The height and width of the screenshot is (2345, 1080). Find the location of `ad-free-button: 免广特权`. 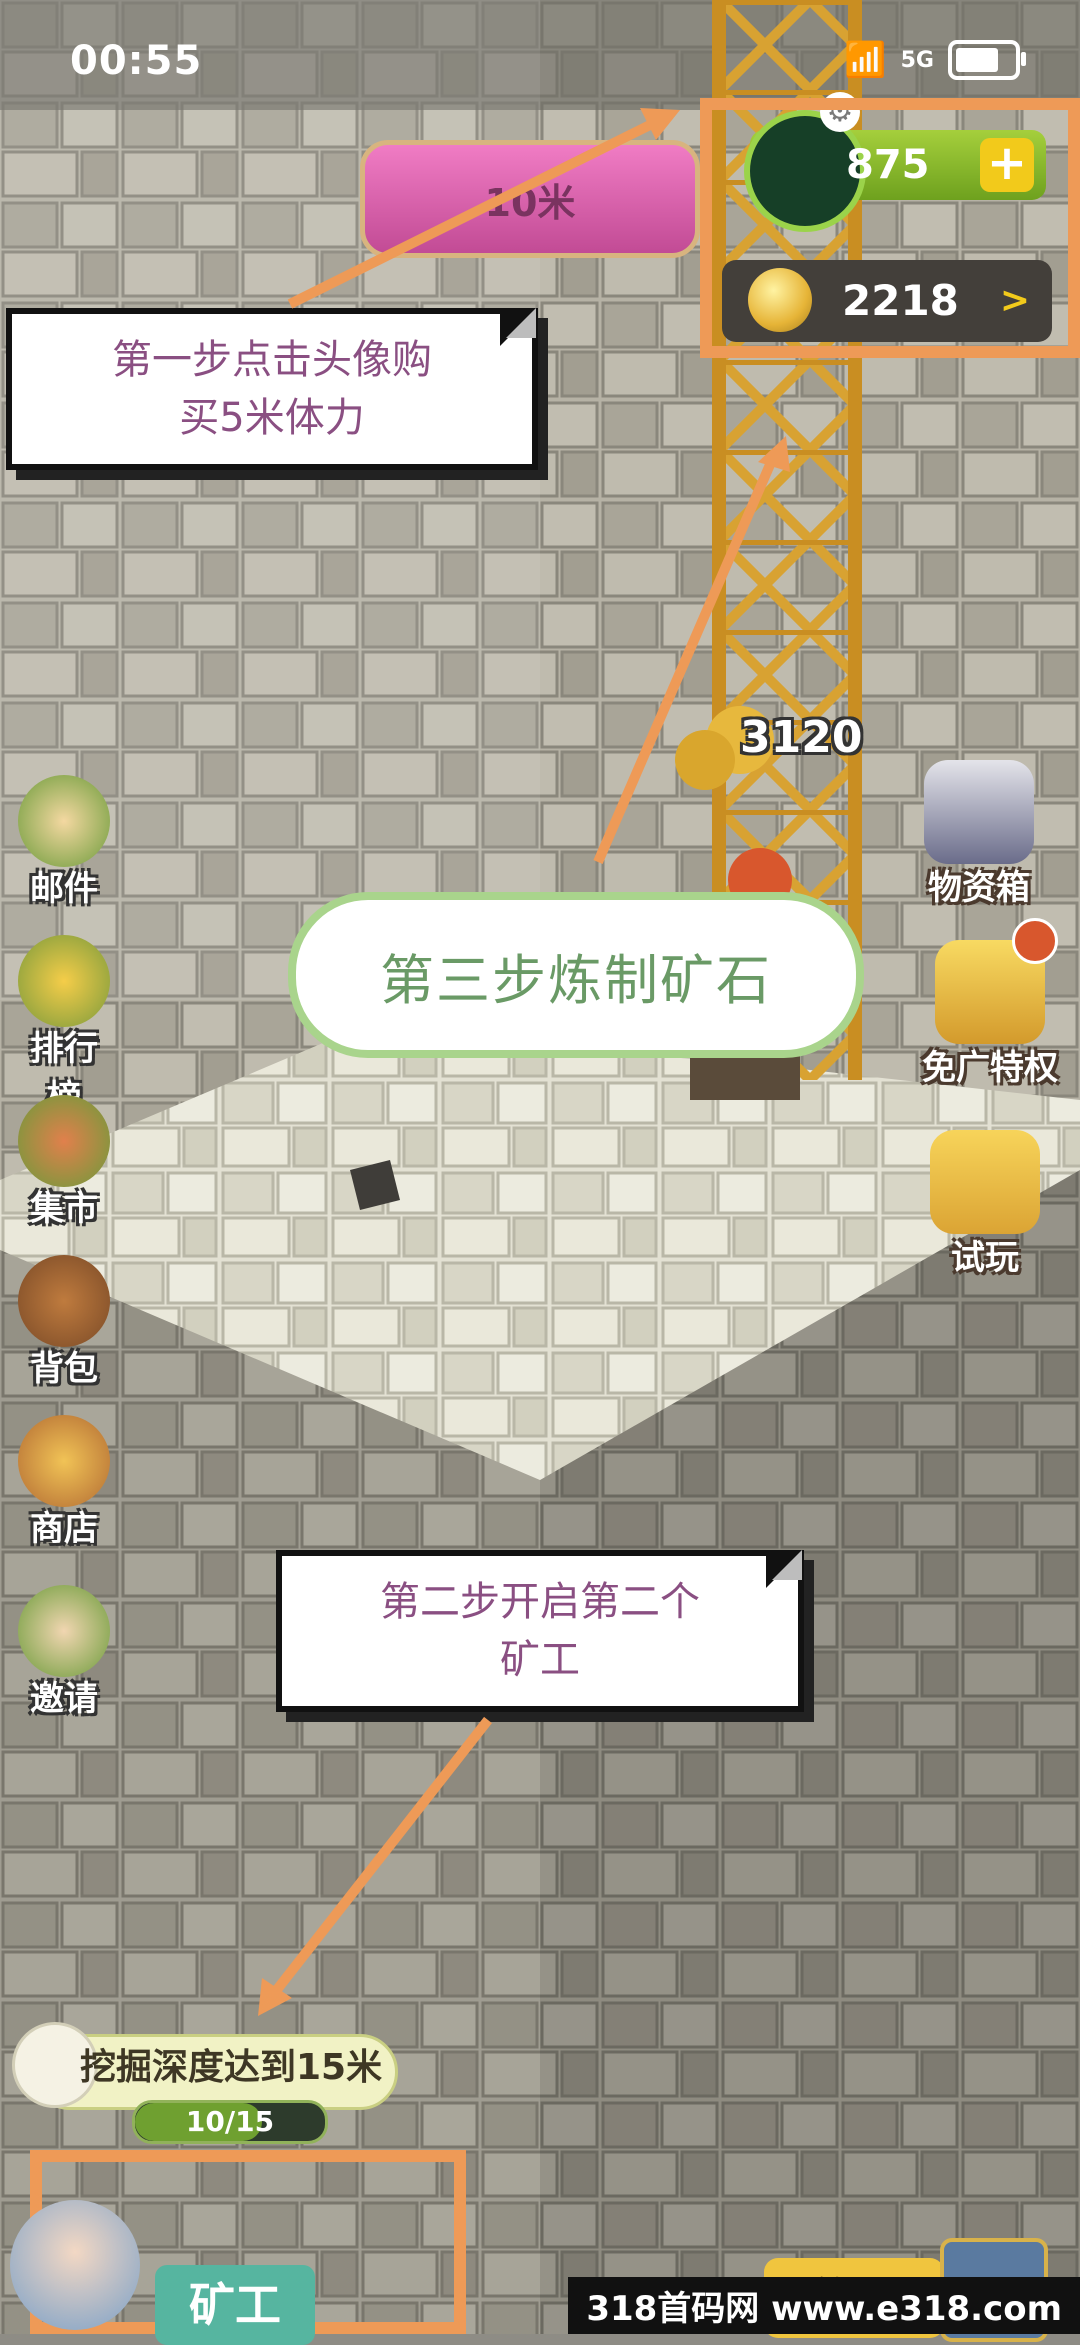

ad-free-button: 免广特权 is located at coordinates (990, 1014).